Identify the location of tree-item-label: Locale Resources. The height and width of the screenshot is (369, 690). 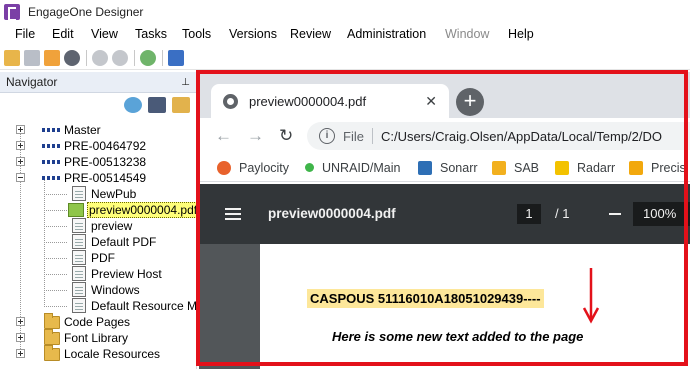
(112, 354).